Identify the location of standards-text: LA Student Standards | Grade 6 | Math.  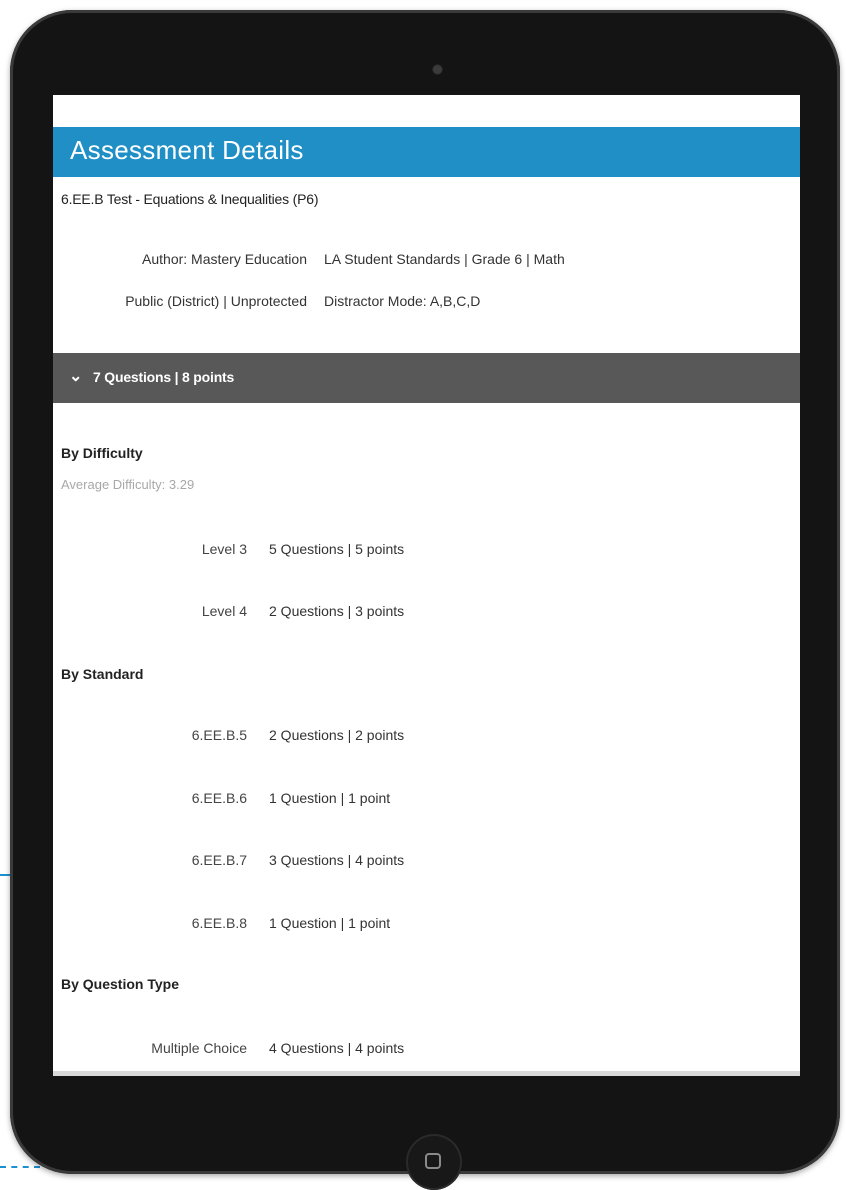
(444, 259).